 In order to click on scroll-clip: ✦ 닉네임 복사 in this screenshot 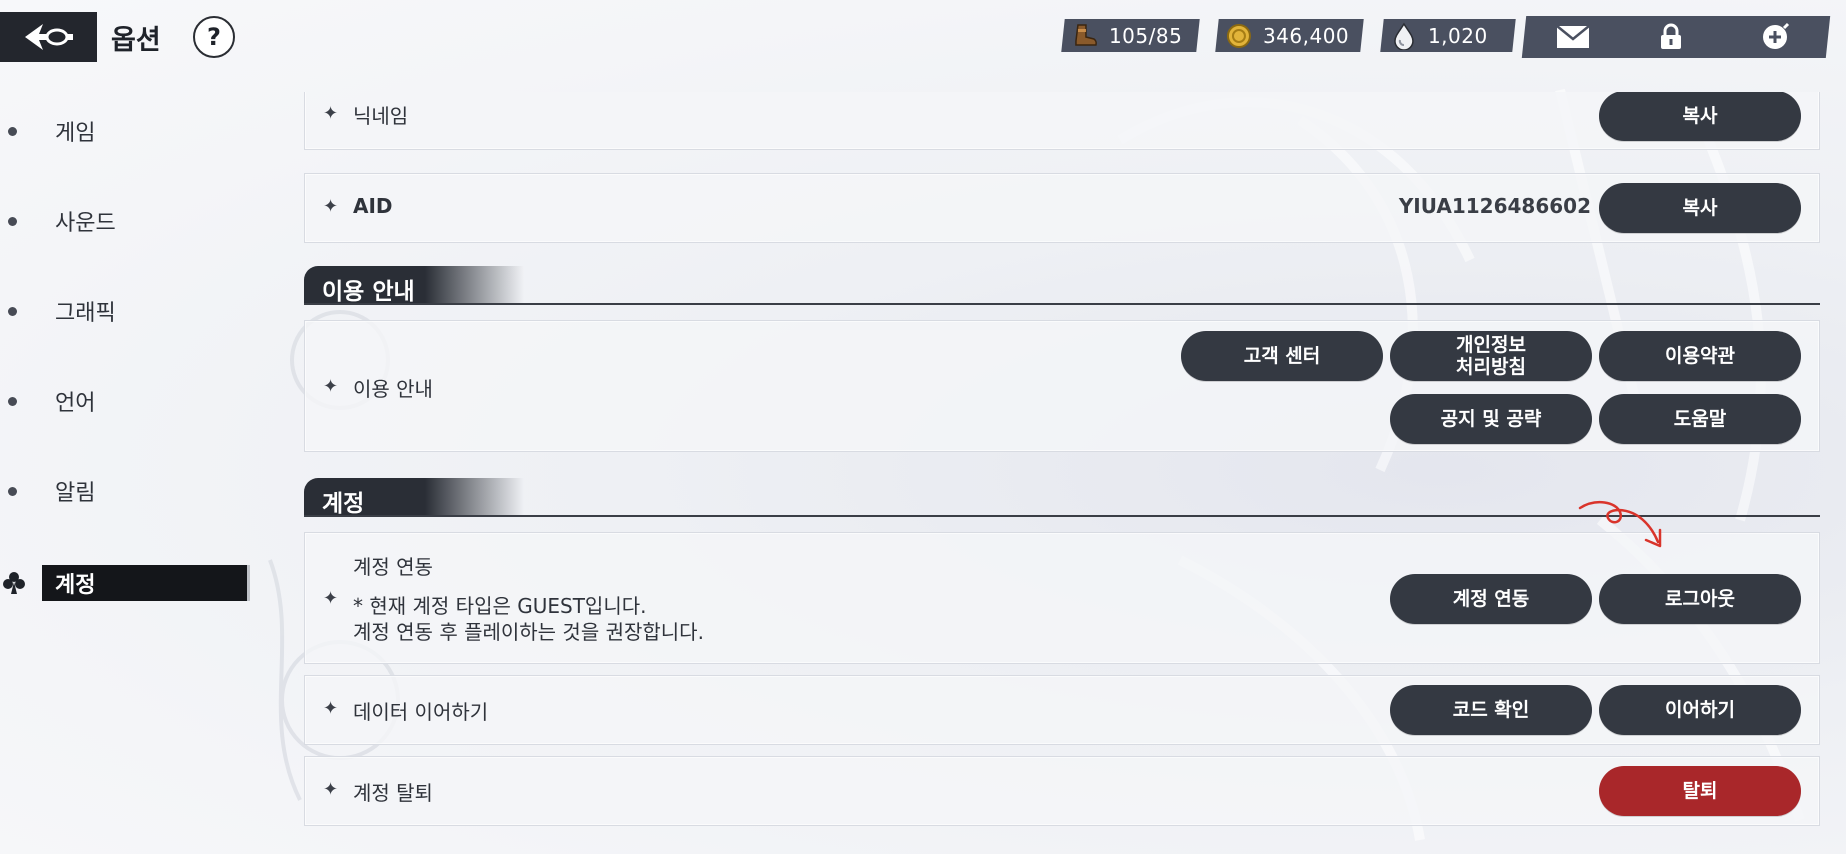, I will do `click(923, 127)`.